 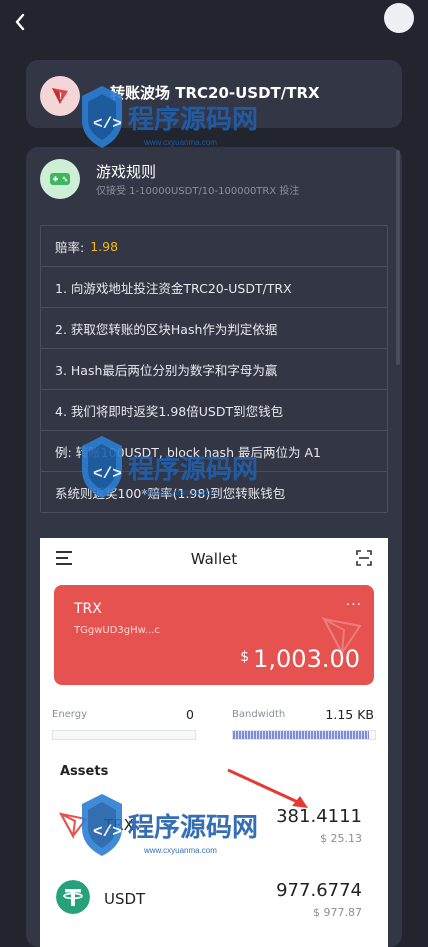 I want to click on scan-icon, so click(x=364, y=558).